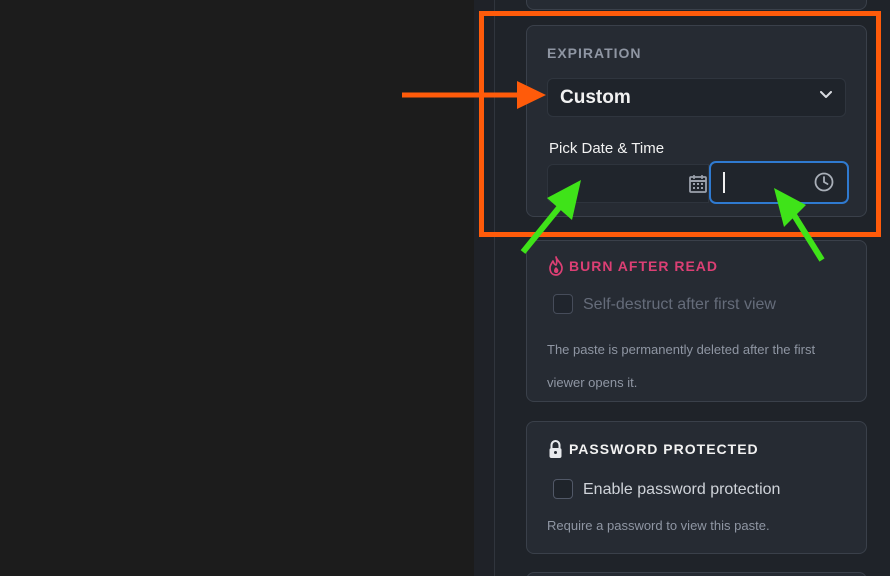 The width and height of the screenshot is (890, 576). What do you see at coordinates (679, 305) in the screenshot?
I see `burn-after-read-checkbox-label: Self-destruct after first view` at bounding box center [679, 305].